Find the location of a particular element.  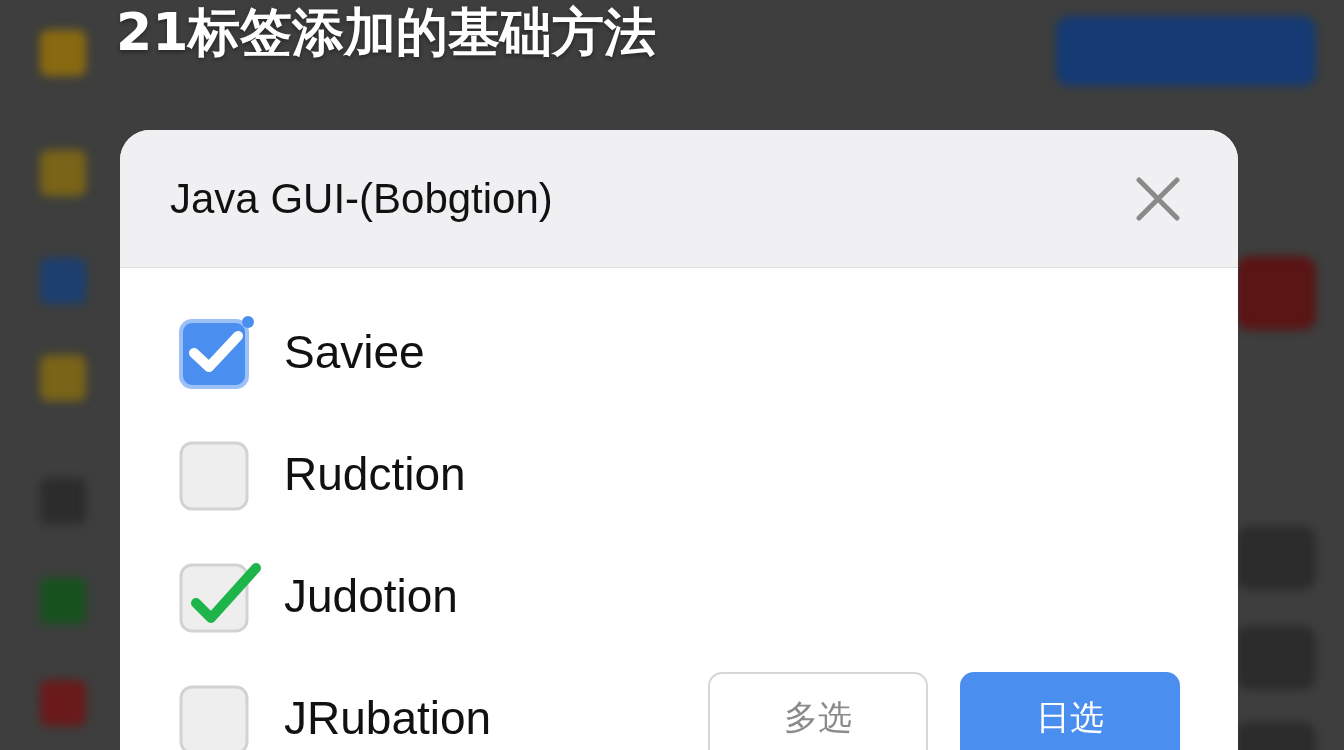

option-label: Judotion is located at coordinates (371, 596).